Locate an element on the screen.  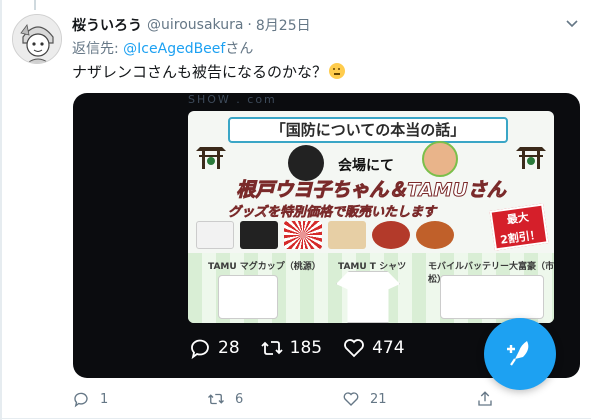
media-retweet-count: 185 is located at coordinates (306, 348).